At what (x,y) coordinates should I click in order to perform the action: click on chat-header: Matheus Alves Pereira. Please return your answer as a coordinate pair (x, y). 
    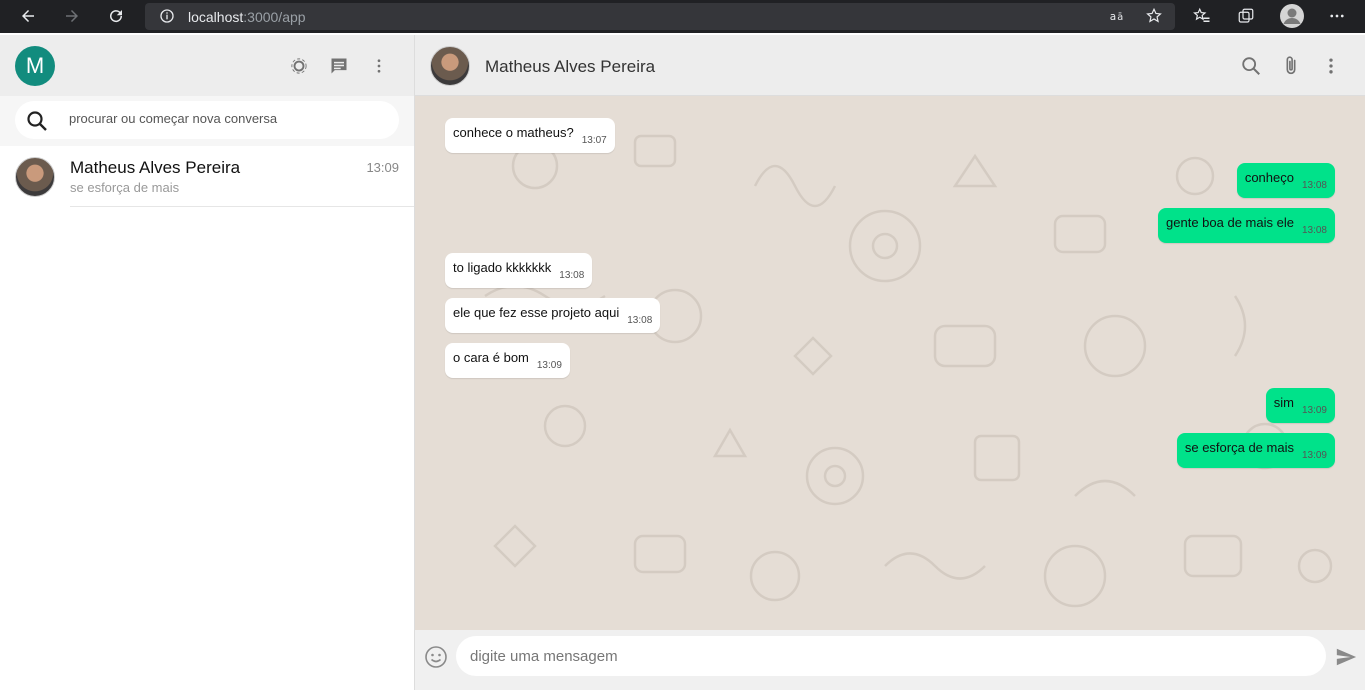
    Looking at the image, I should click on (890, 65).